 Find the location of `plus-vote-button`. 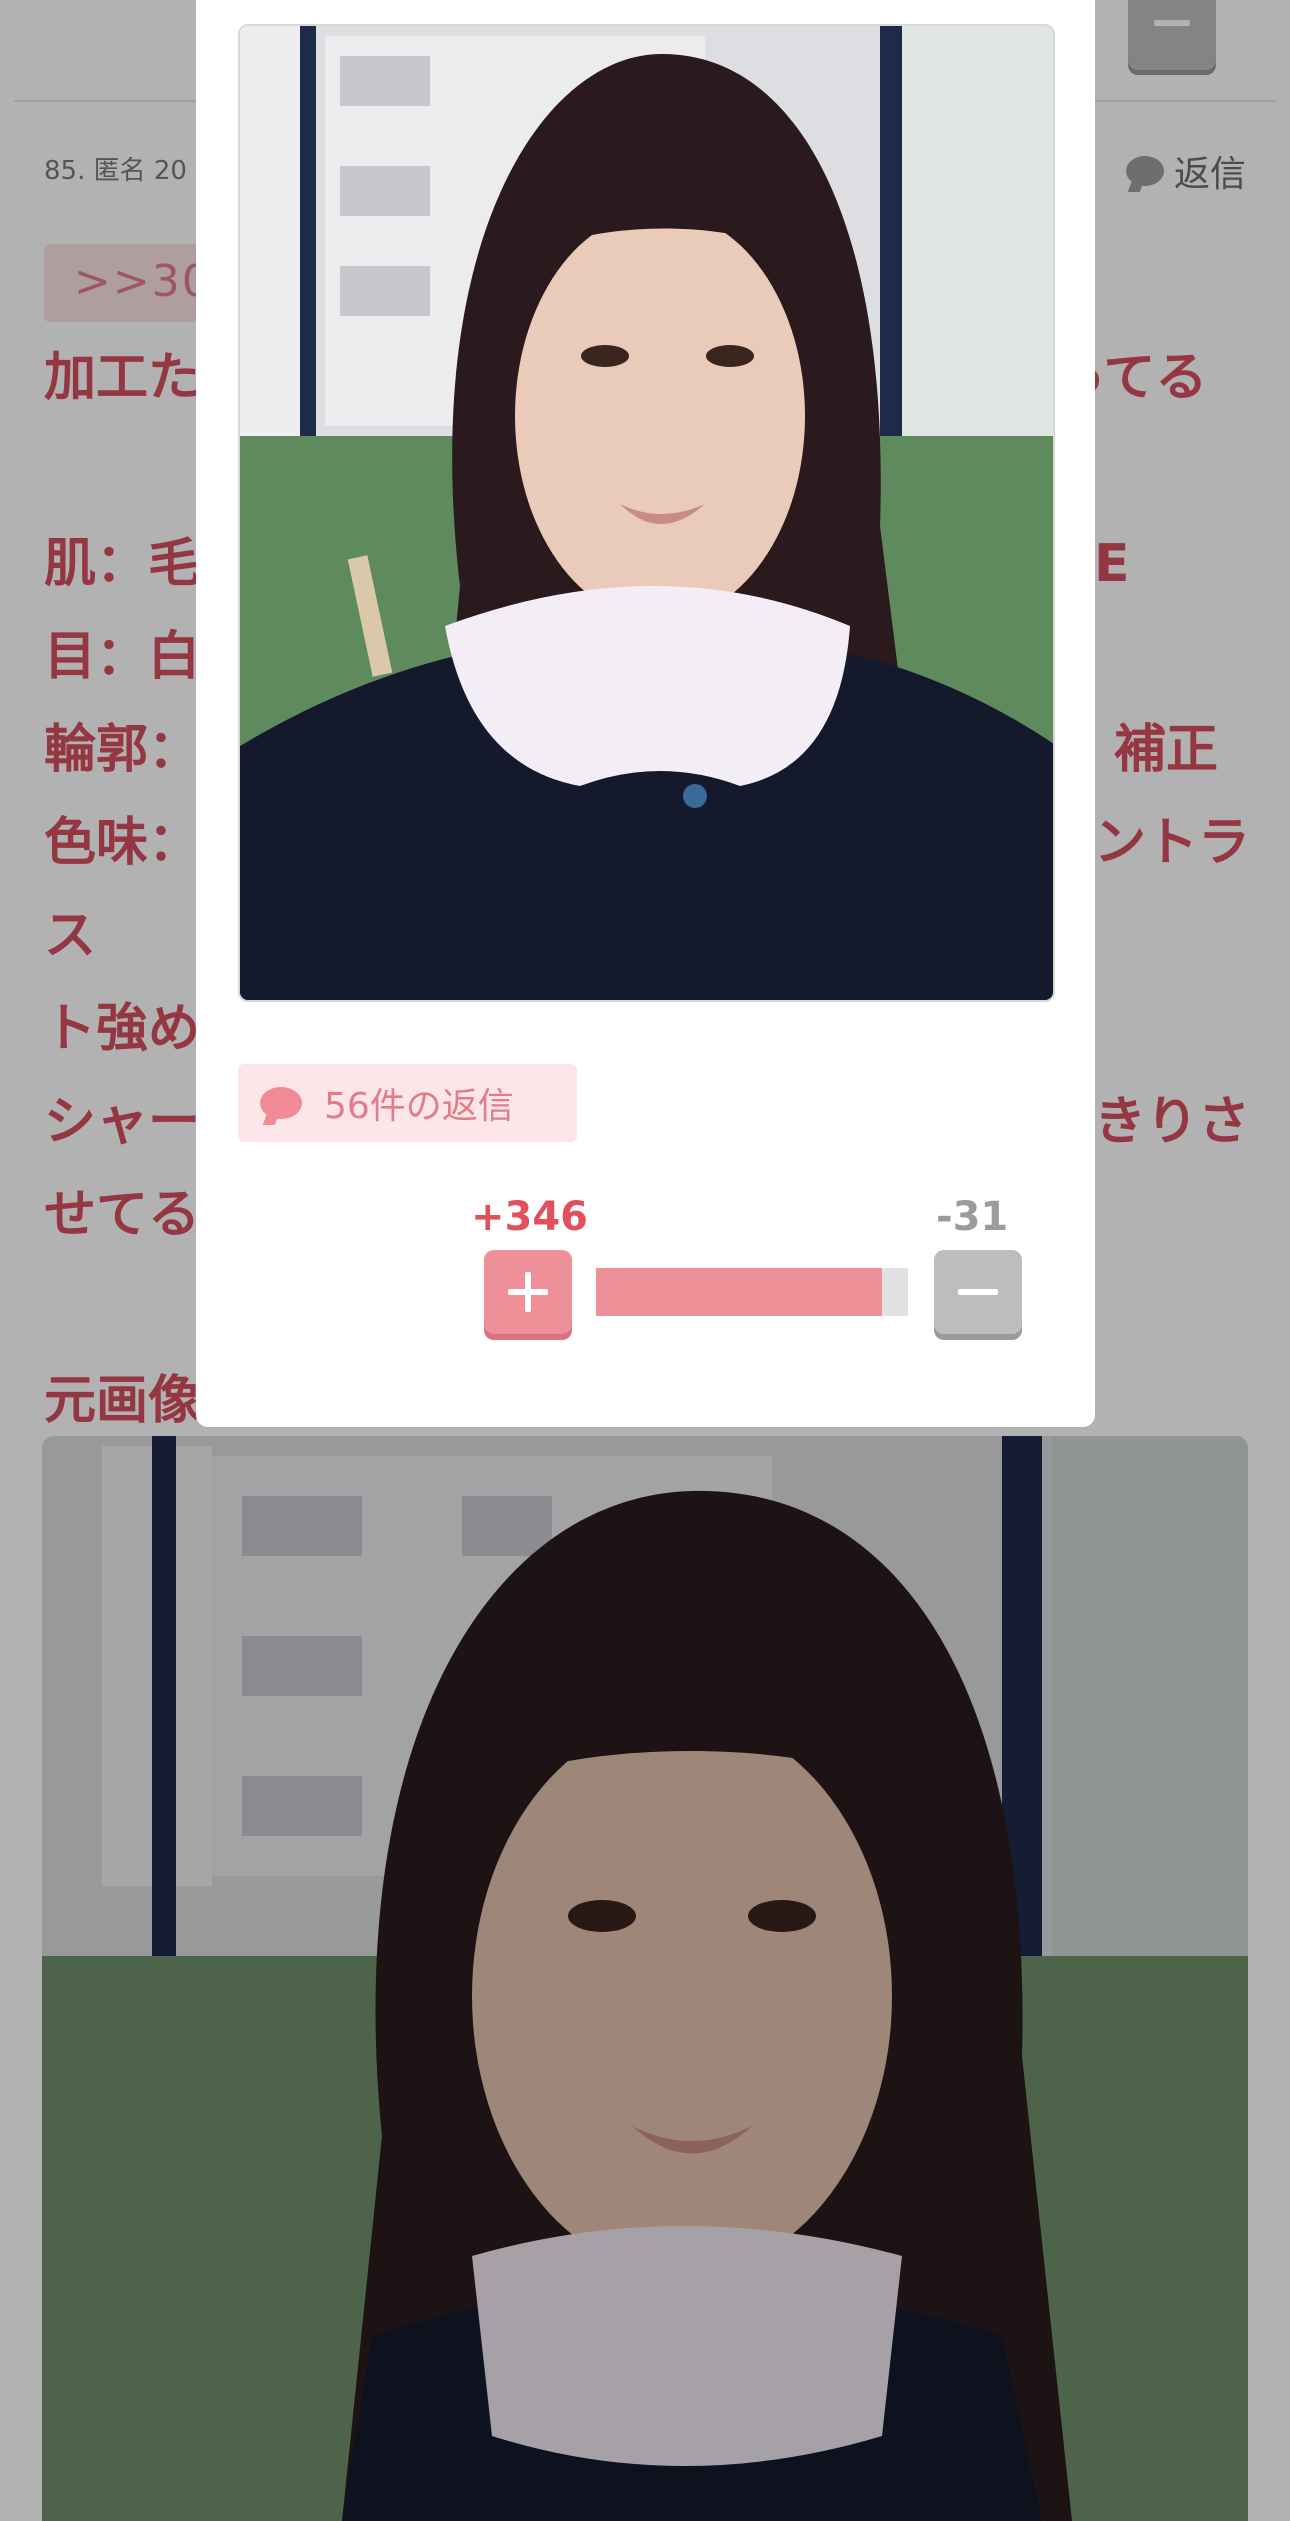

plus-vote-button is located at coordinates (528, 1292).